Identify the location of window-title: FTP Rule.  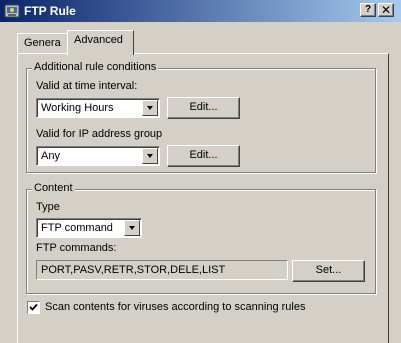
(50, 11).